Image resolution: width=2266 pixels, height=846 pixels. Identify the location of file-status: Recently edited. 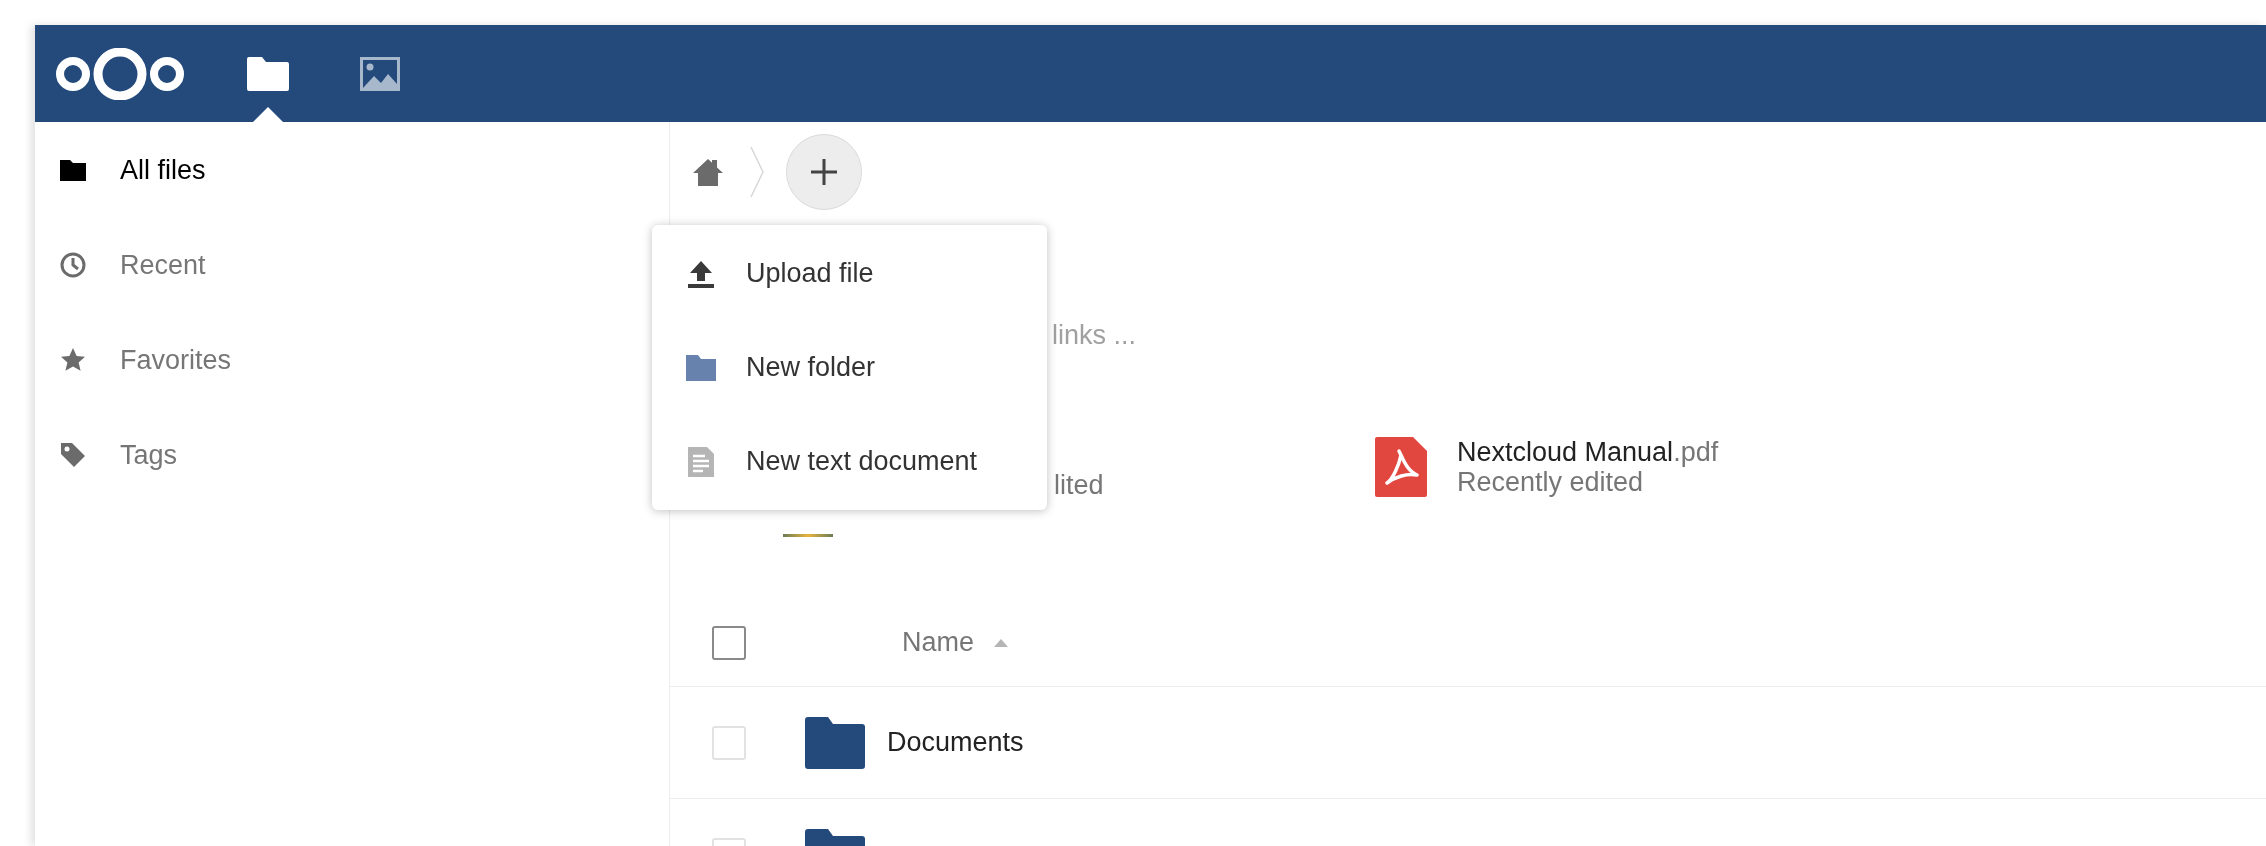
(1551, 482).